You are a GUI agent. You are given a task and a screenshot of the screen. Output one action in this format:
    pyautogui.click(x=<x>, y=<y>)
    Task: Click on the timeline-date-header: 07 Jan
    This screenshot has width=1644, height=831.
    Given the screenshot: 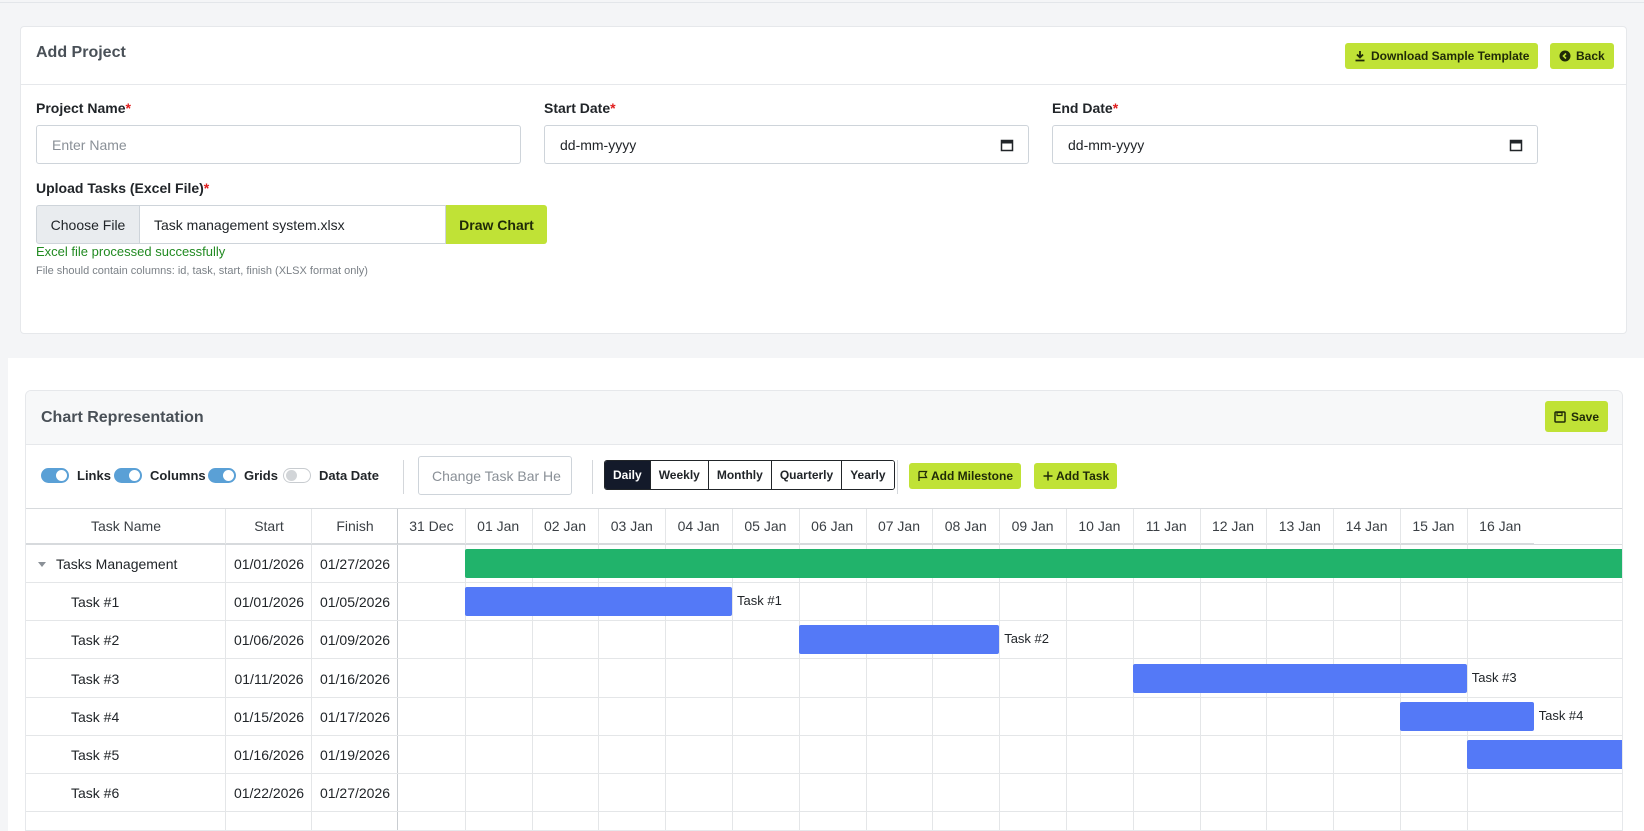 What is the action you would take?
    pyautogui.click(x=899, y=526)
    